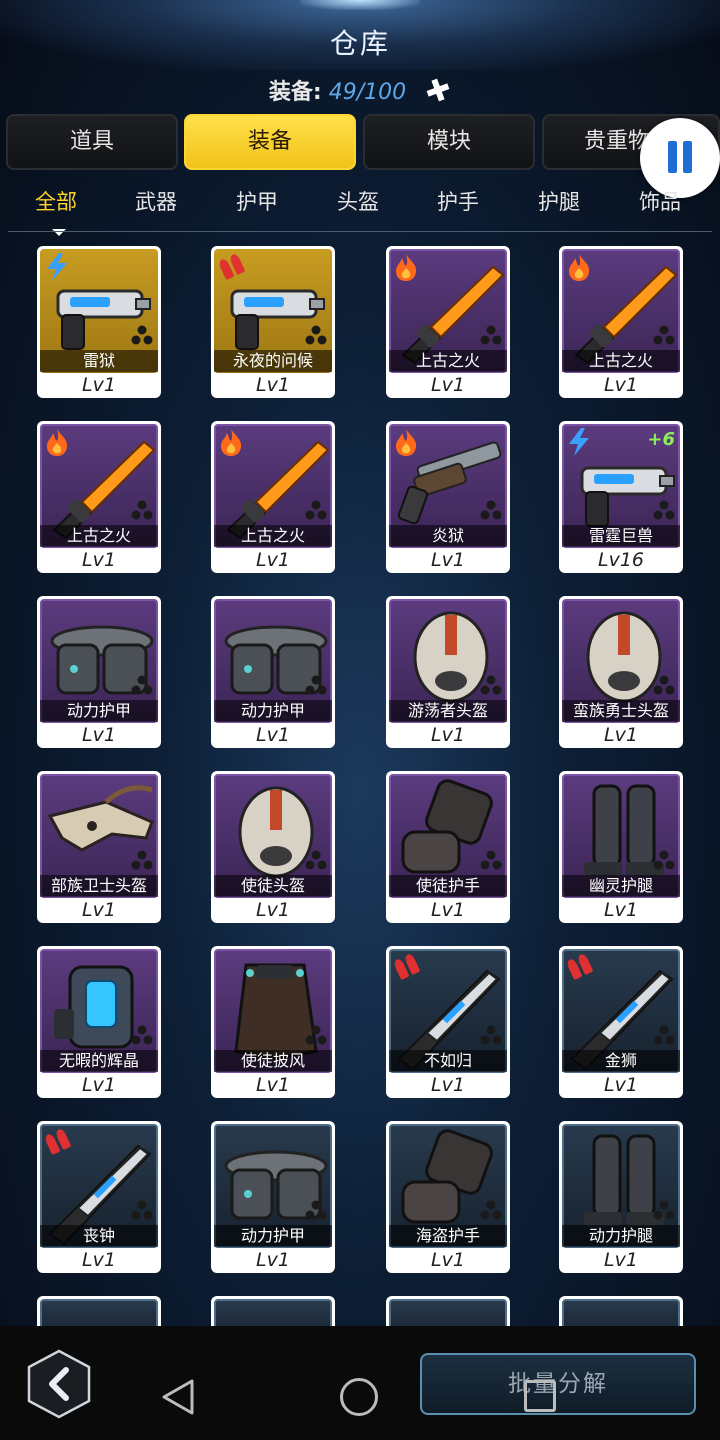 Image resolution: width=720 pixels, height=1440 pixels. I want to click on subtab-weapons: 武器, so click(156, 201).